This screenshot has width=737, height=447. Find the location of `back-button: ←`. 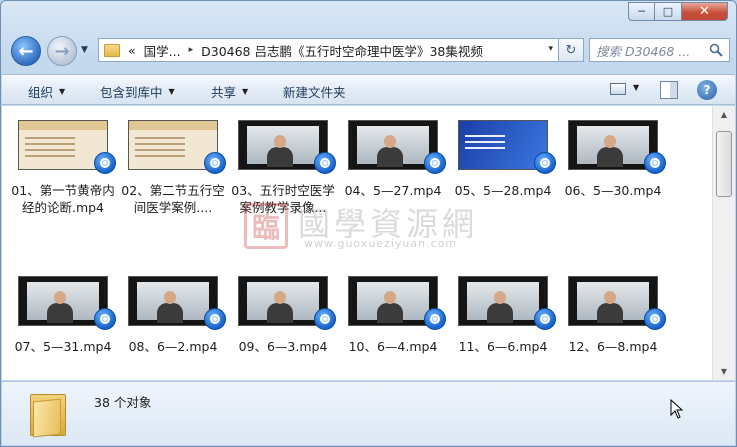

back-button: ← is located at coordinates (26, 51).